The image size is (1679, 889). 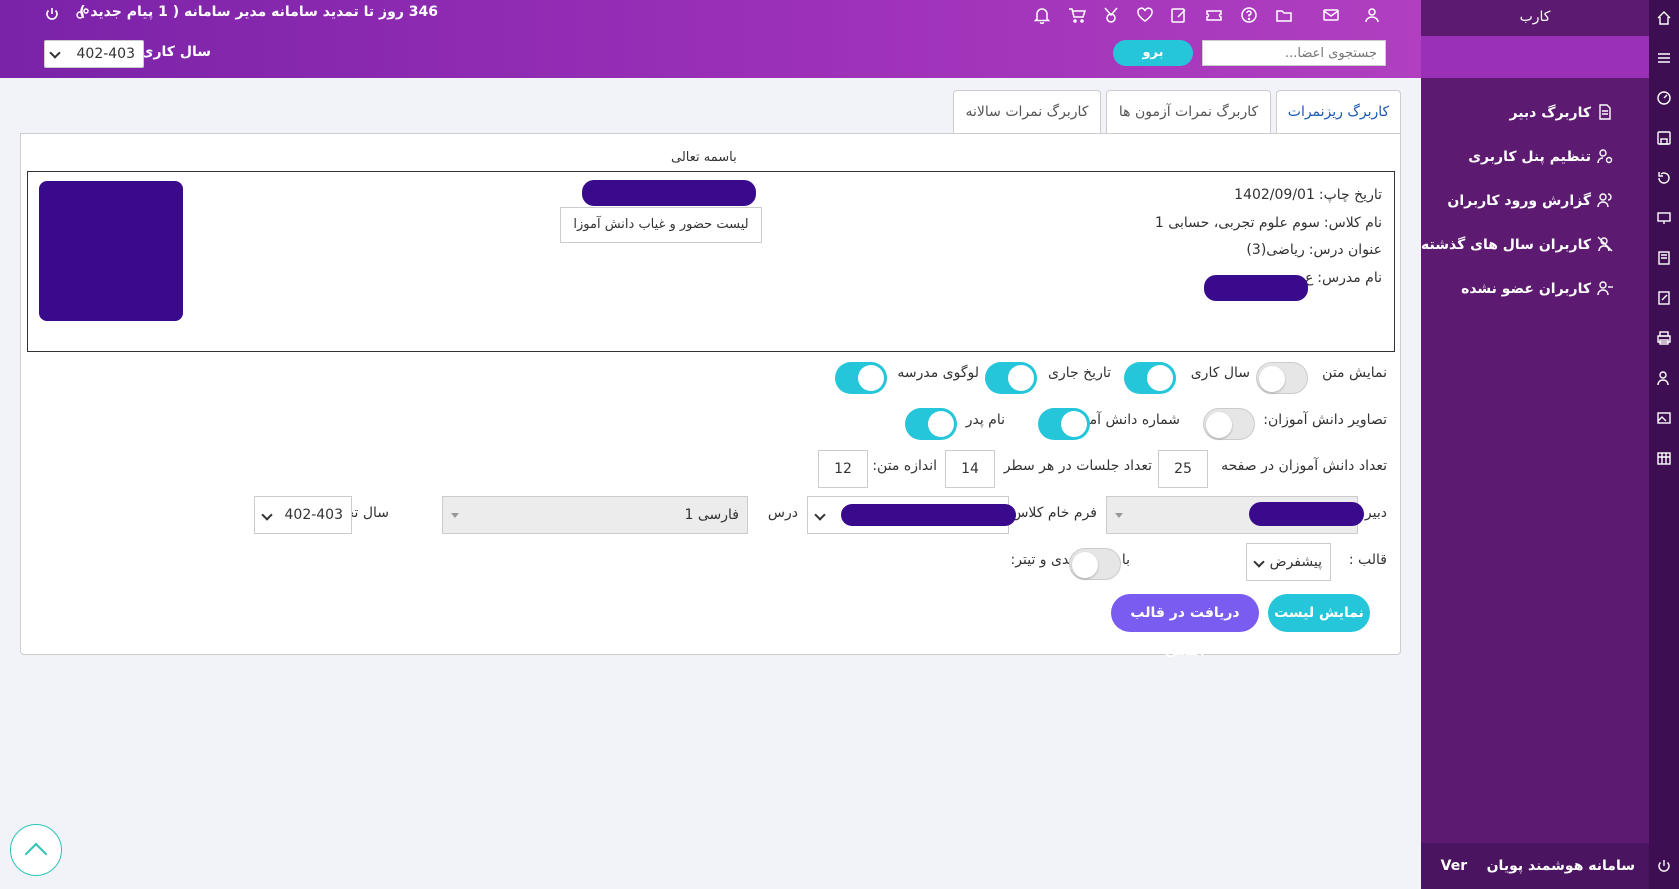 I want to click on print-date: تاریخ چاپ:1402/09/01, so click(x=1308, y=195).